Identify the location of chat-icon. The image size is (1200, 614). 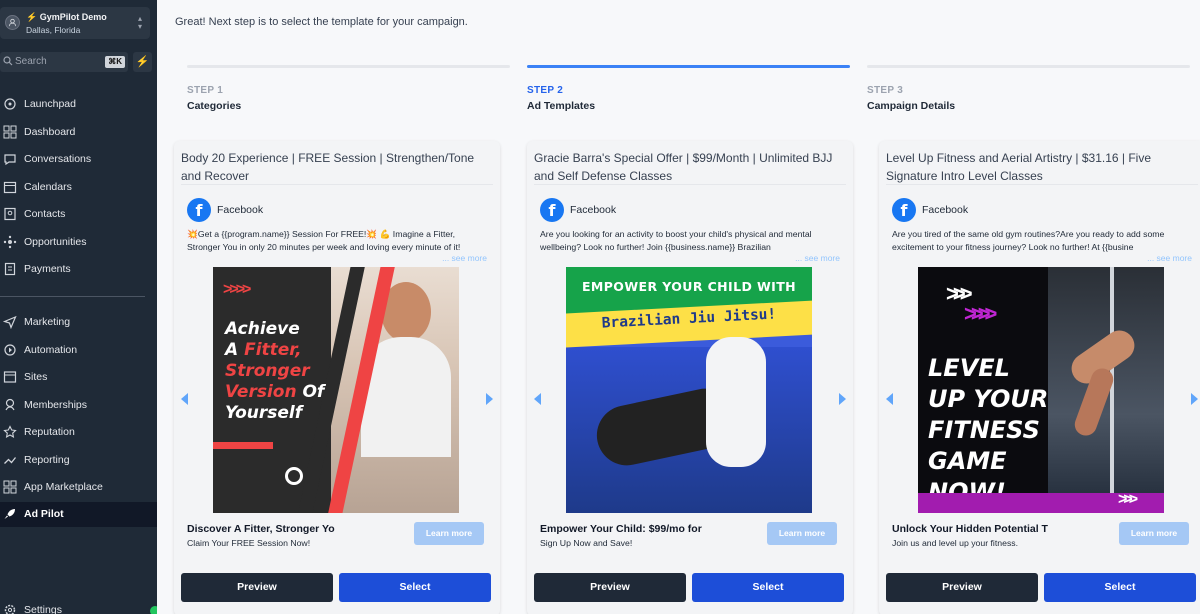
(10, 160).